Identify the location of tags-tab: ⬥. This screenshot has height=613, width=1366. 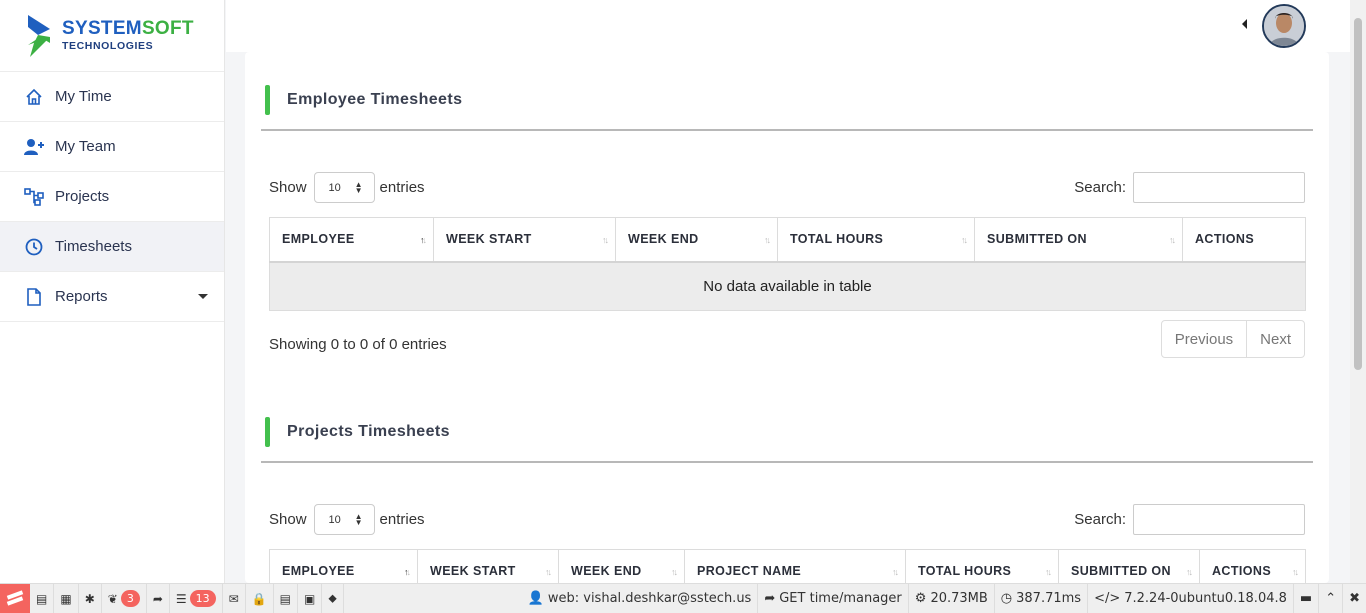
(333, 598).